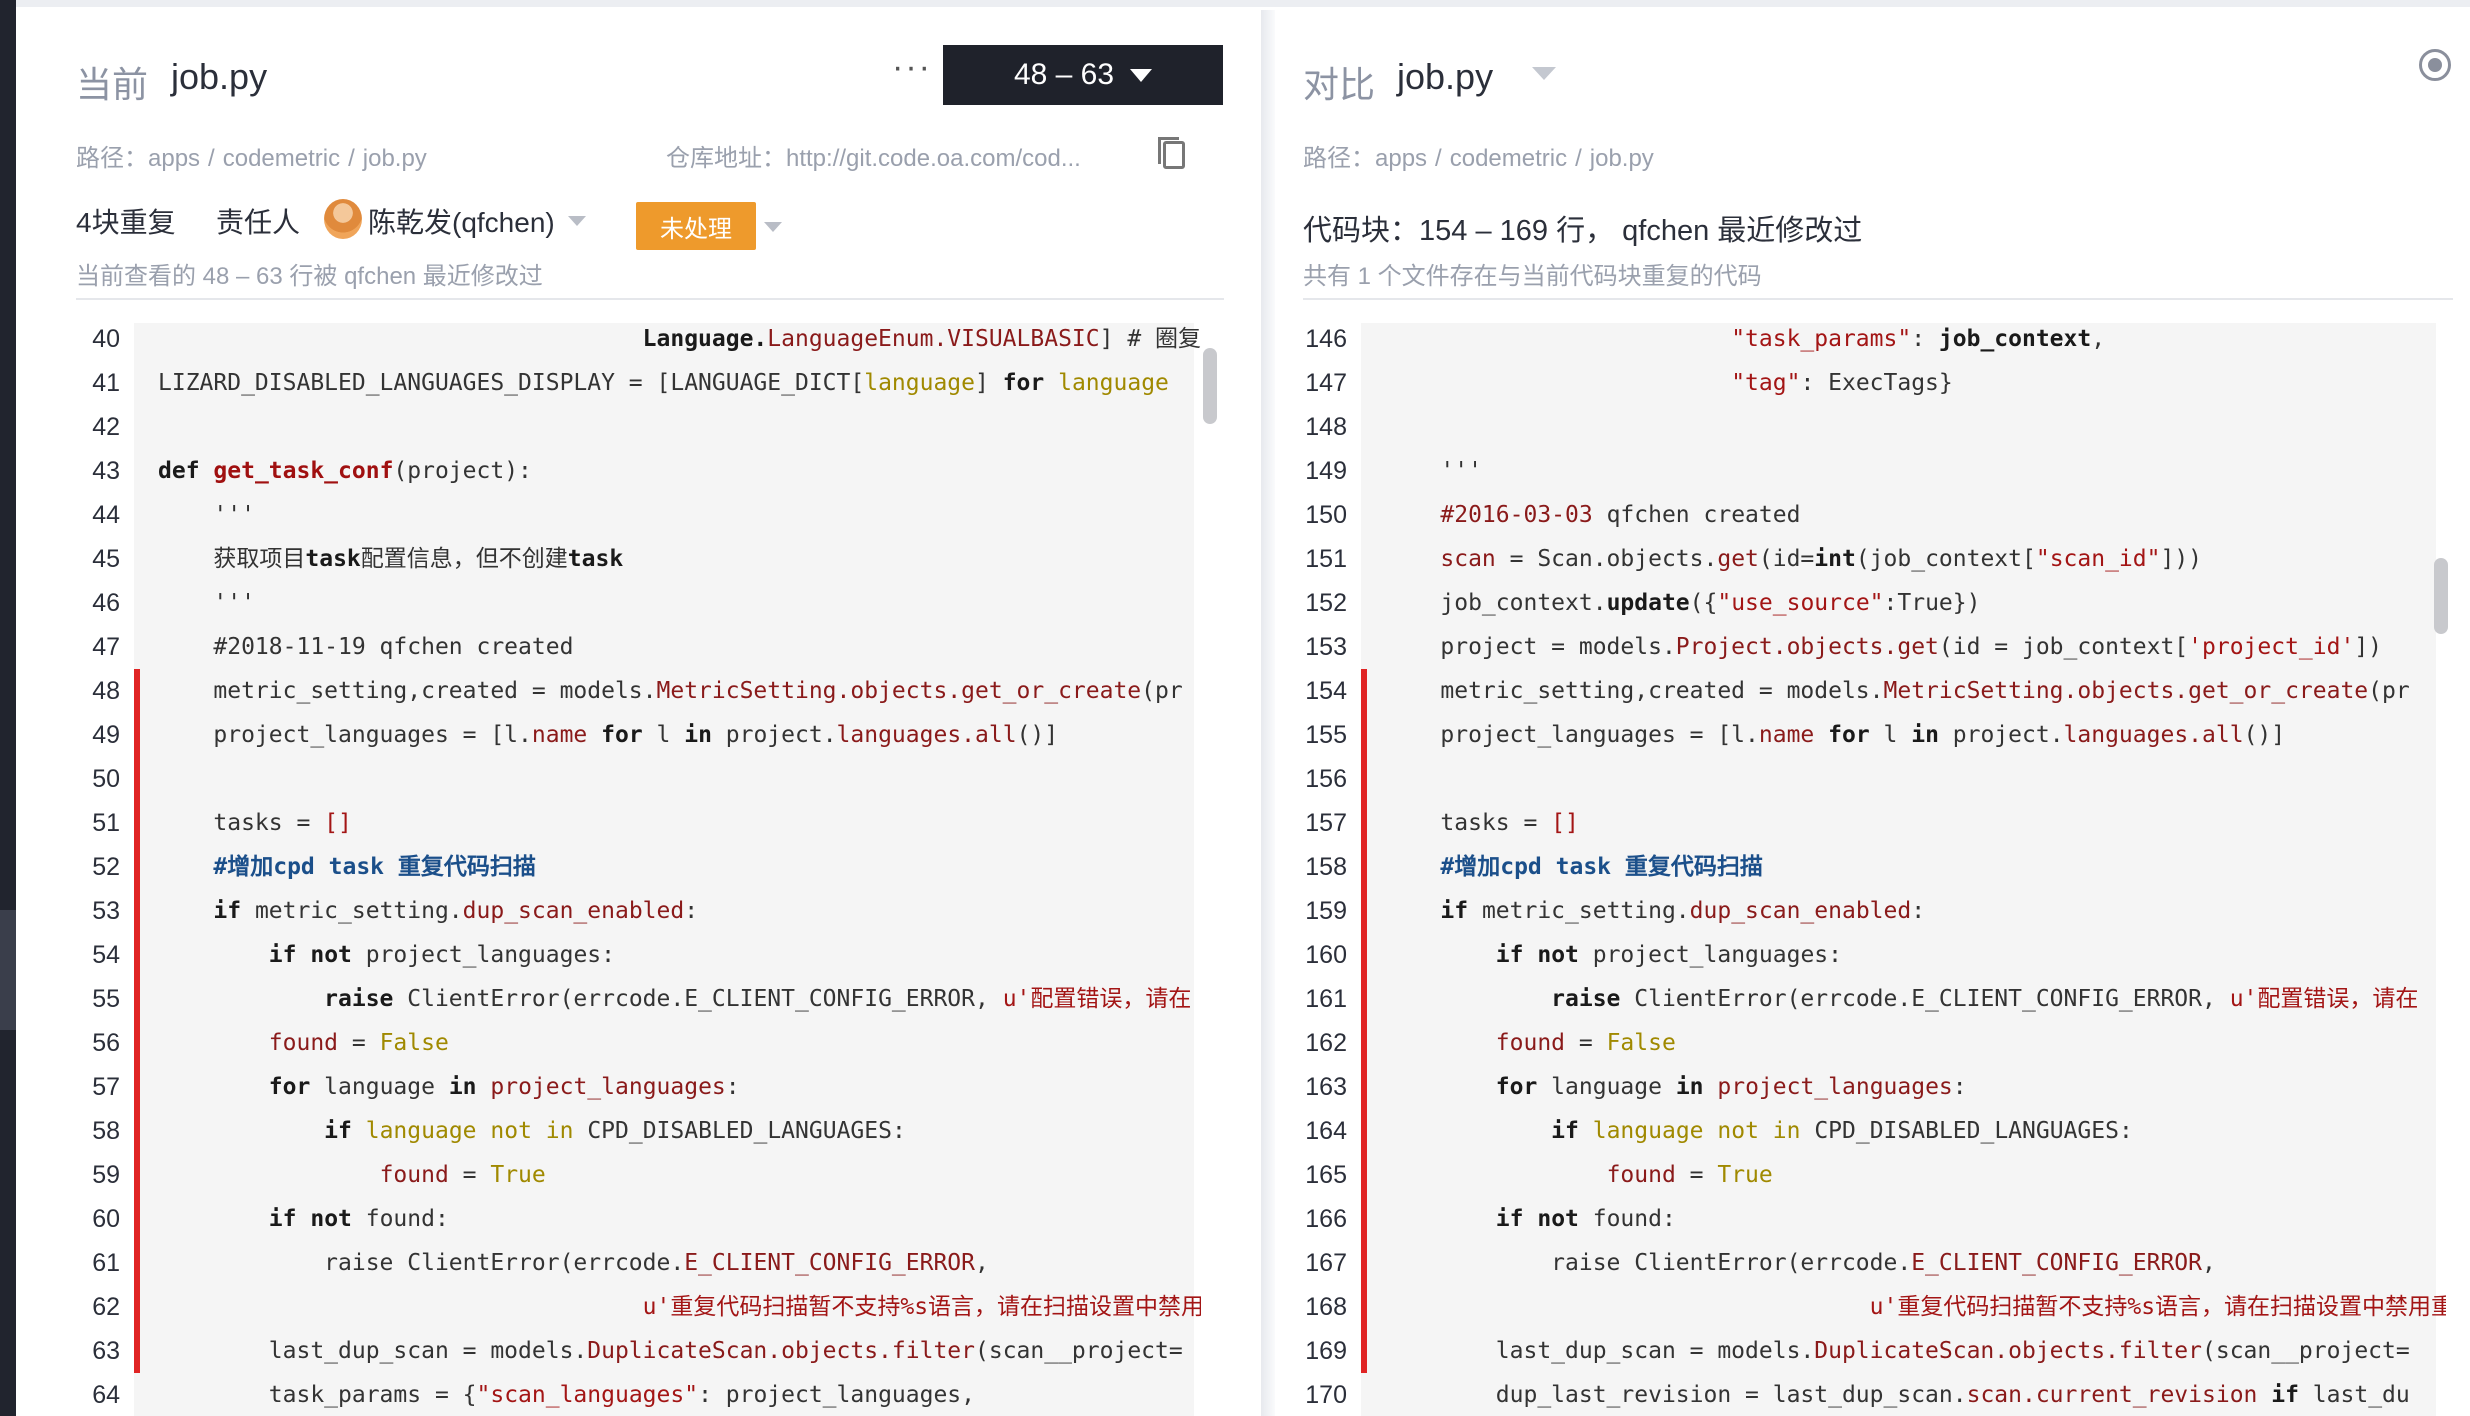  Describe the element at coordinates (1326, 1395) in the screenshot. I see `line-number: 170` at that location.